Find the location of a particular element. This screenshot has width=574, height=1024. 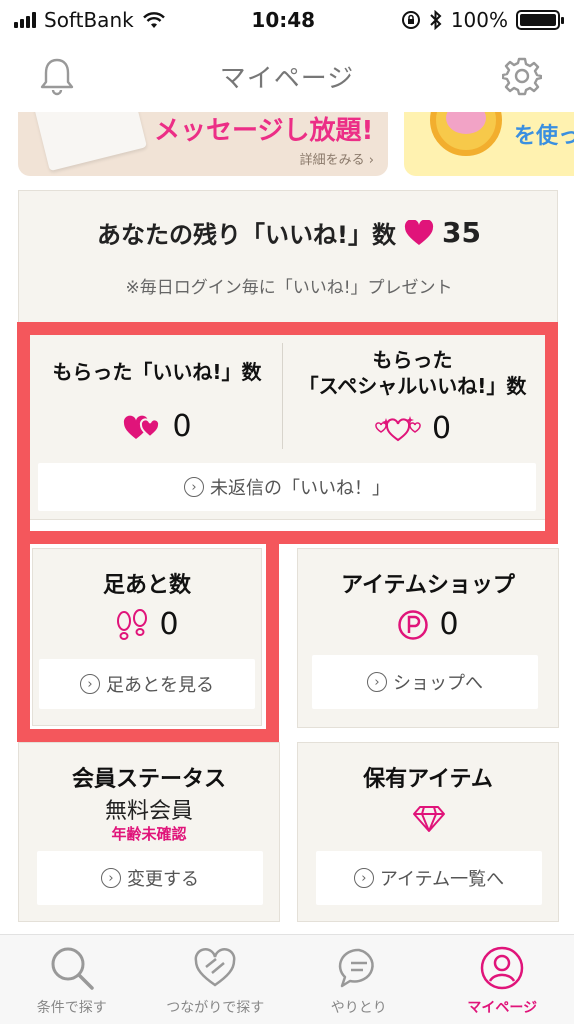

bluetooth-icon is located at coordinates (436, 20).